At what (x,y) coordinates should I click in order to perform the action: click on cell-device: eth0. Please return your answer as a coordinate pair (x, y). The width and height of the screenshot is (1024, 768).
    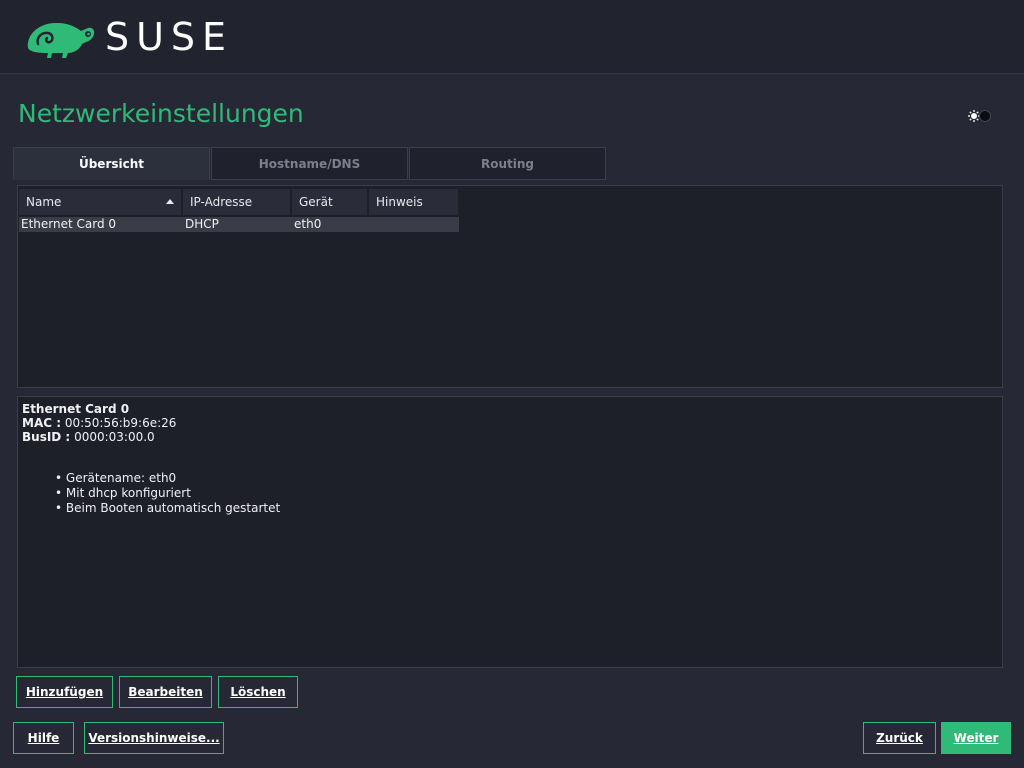
    Looking at the image, I should click on (308, 224).